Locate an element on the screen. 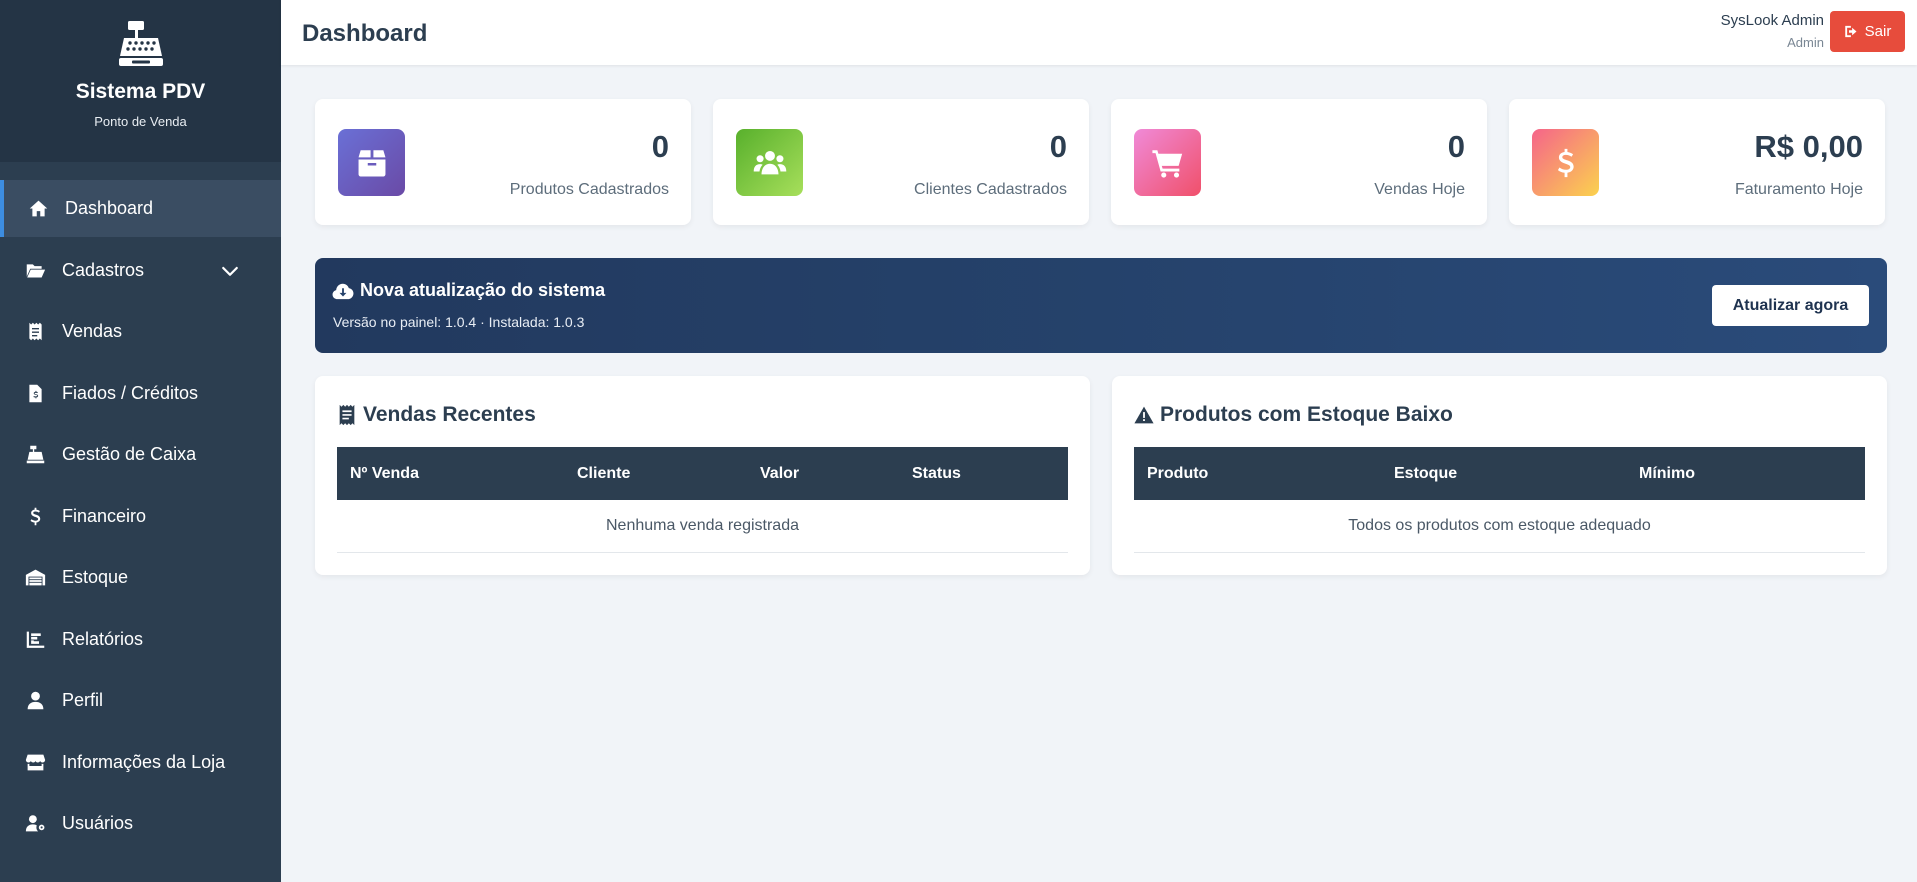 Image resolution: width=1917 pixels, height=882 pixels. warehouse-icon is located at coordinates (35, 578).